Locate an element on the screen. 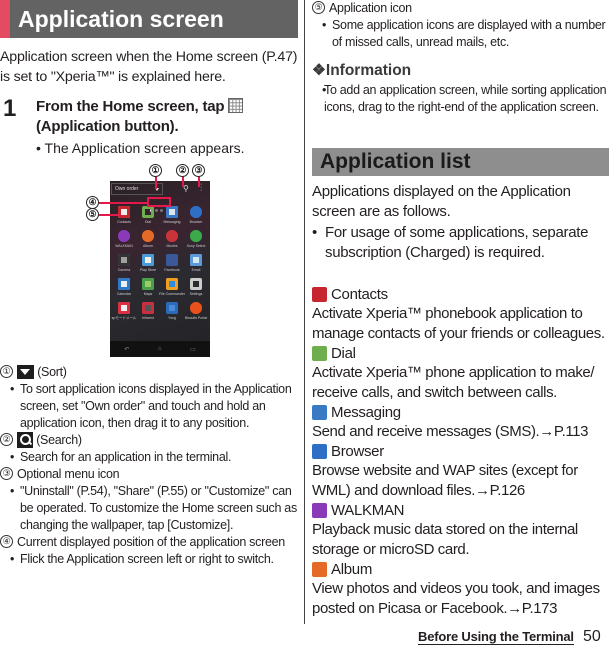 The image size is (609, 648). section-title: Application screen is located at coordinates (121, 19).